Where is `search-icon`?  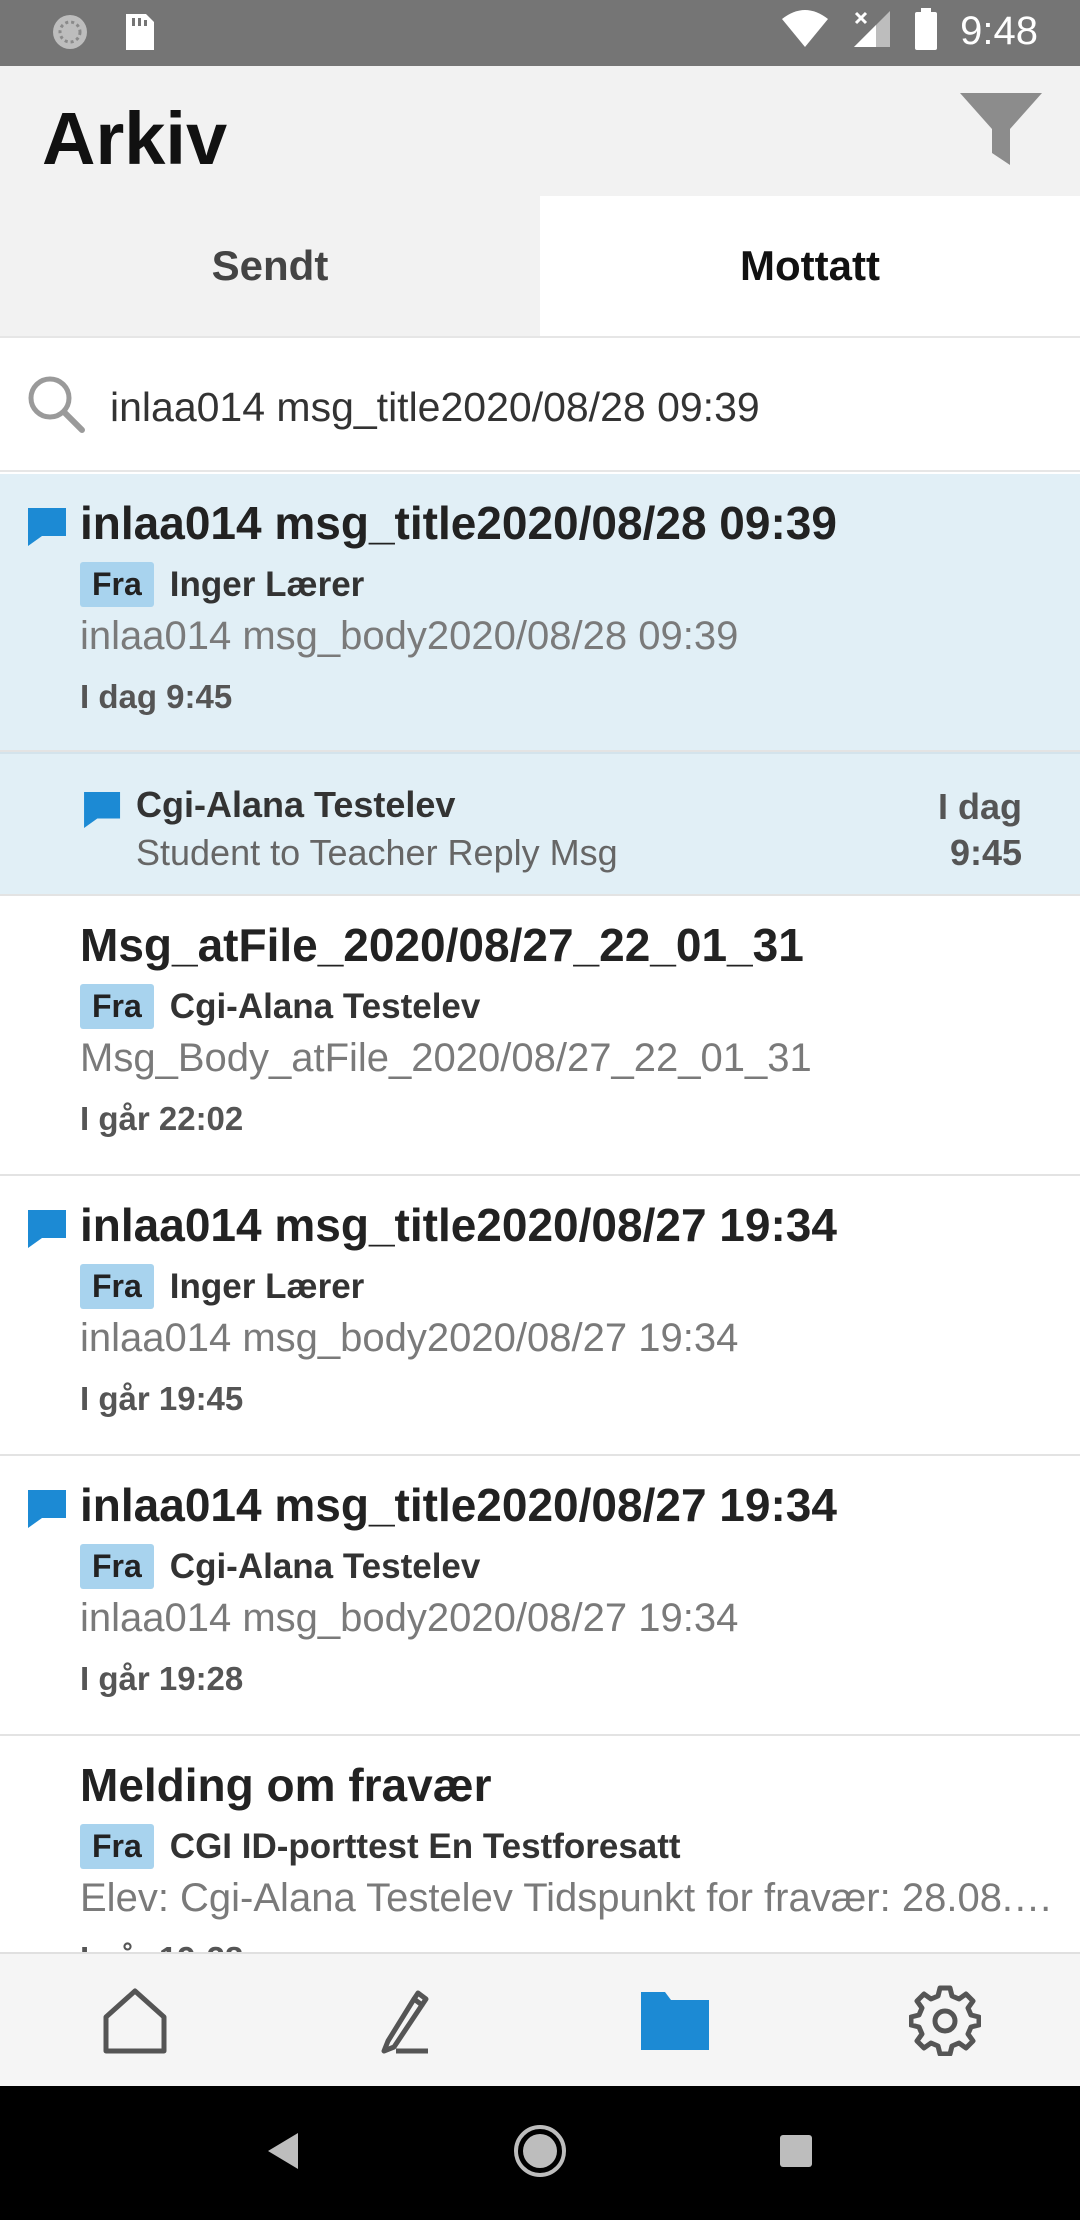 search-icon is located at coordinates (56, 406).